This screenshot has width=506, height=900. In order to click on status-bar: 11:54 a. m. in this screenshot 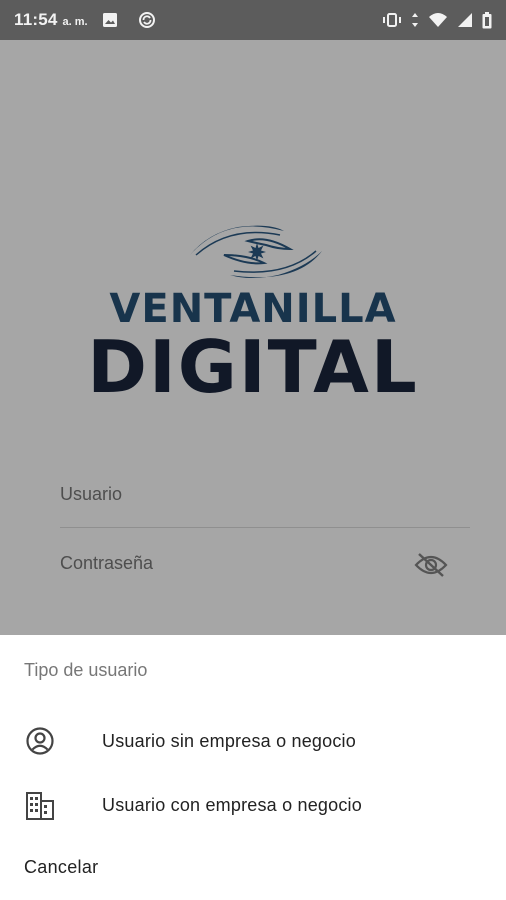, I will do `click(253, 20)`.